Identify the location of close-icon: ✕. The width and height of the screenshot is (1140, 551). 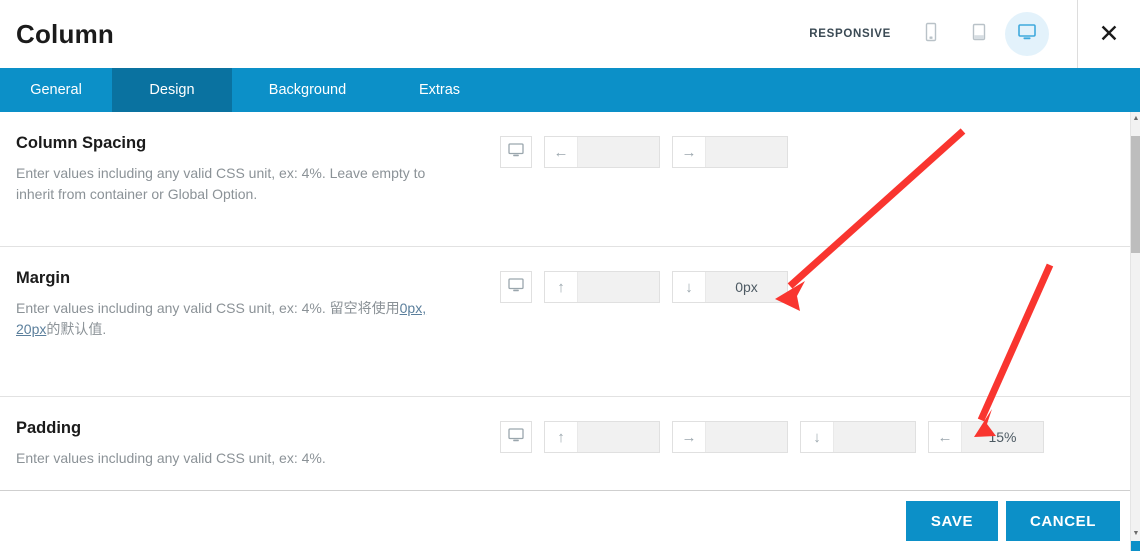
(1109, 33).